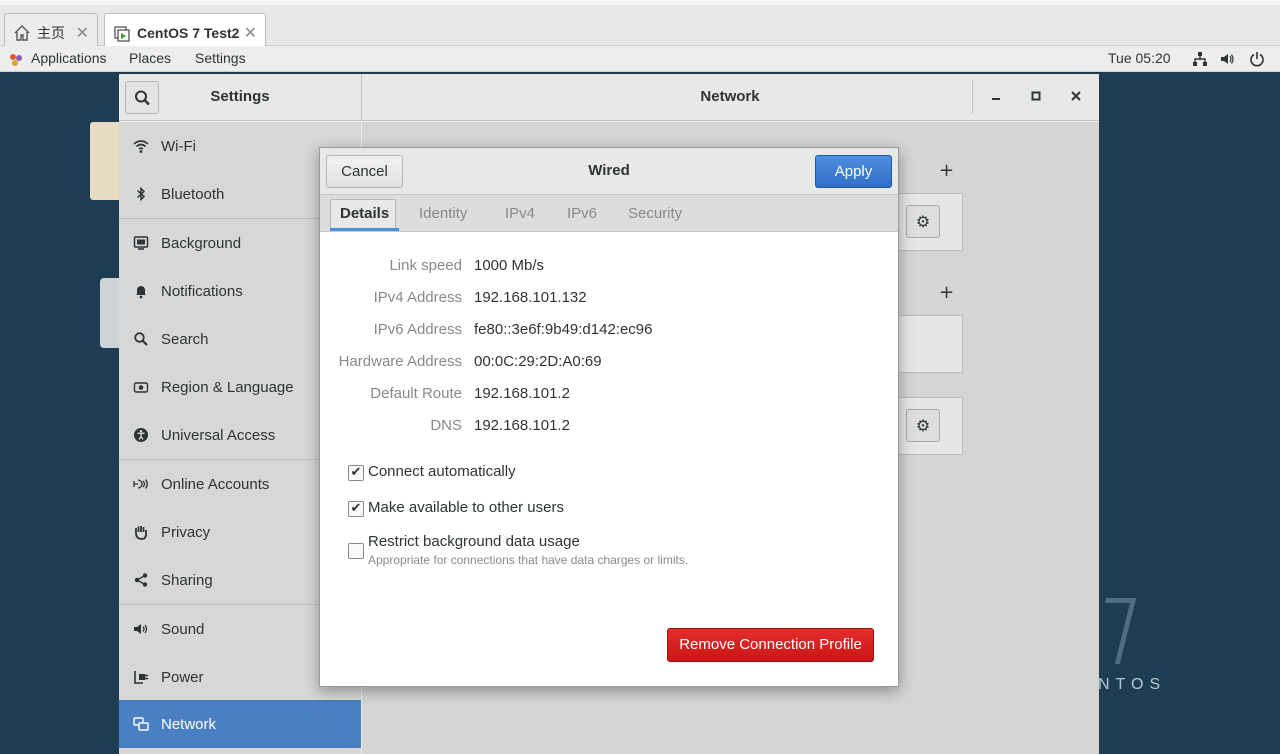 The height and width of the screenshot is (754, 1280). I want to click on applications-menu: Applications, so click(69, 58).